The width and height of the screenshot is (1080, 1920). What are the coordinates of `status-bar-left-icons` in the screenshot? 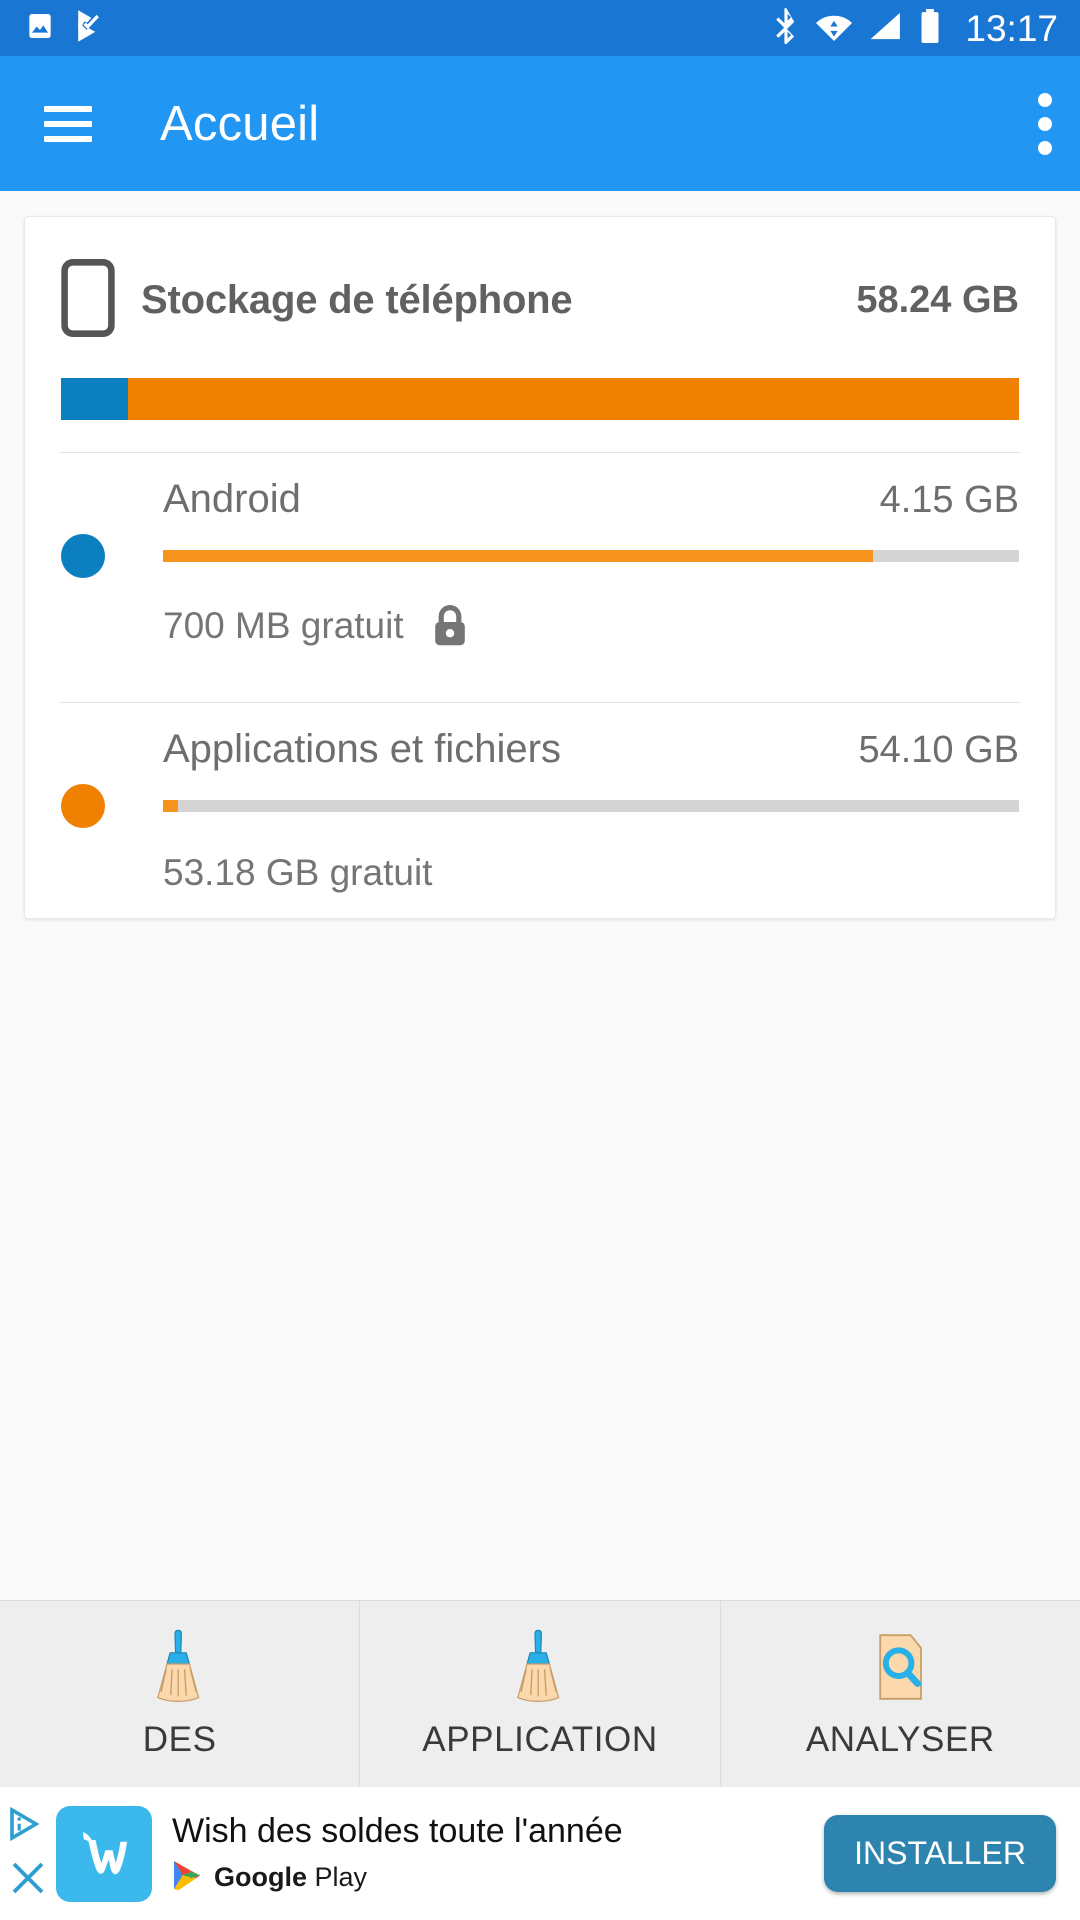 It's located at (65, 28).